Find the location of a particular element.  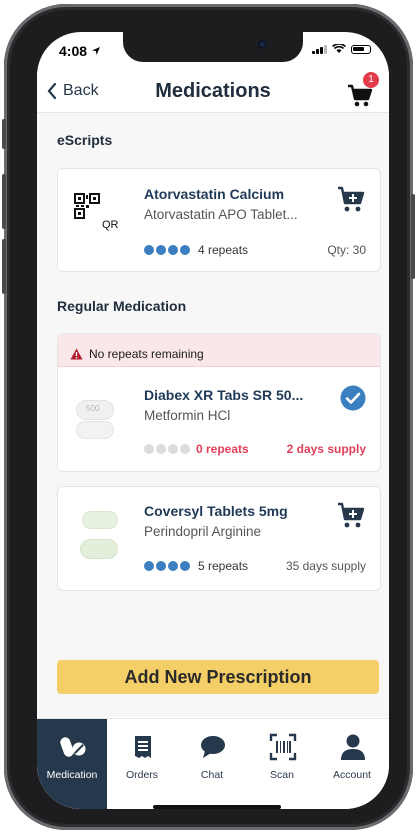

status-icons is located at coordinates (341, 49).